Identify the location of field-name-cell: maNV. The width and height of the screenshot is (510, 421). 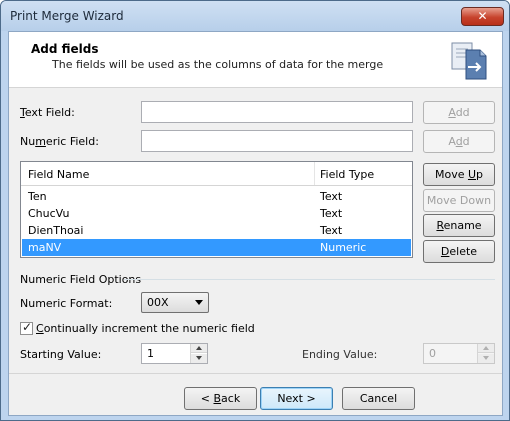
(45, 247).